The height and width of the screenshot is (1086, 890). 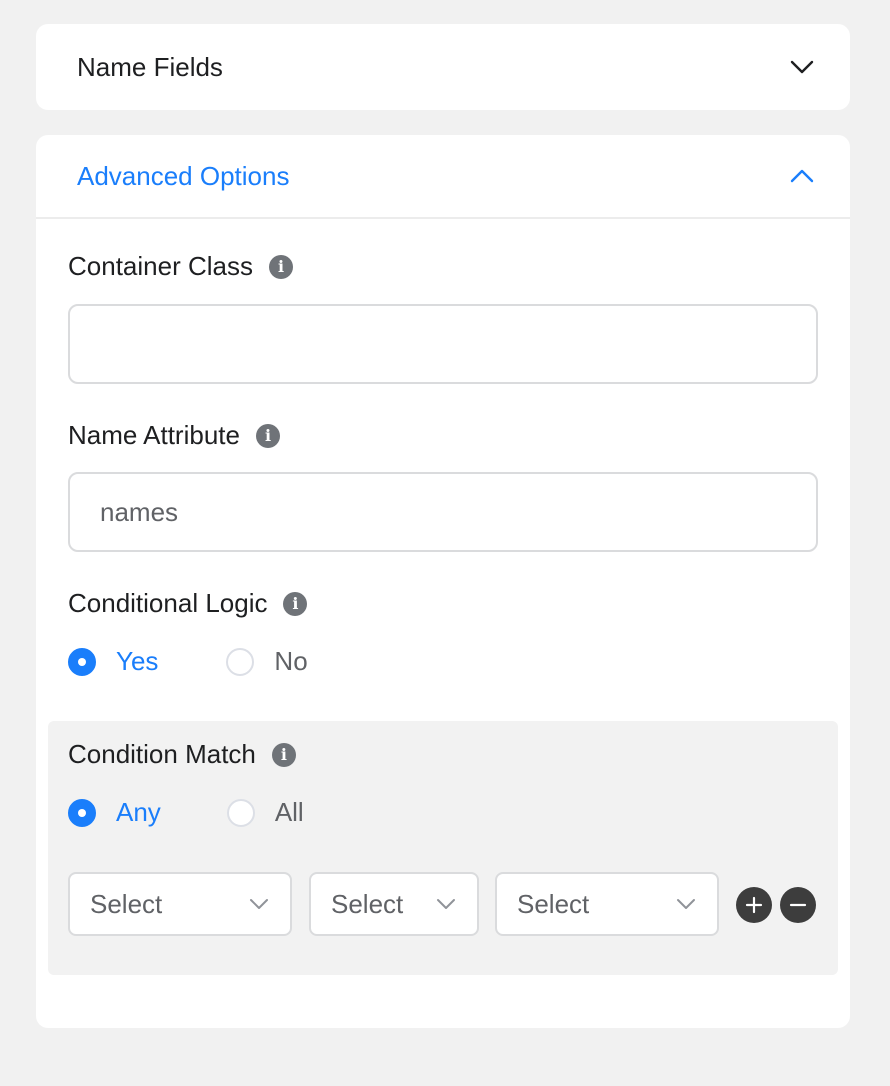 What do you see at coordinates (443, 177) in the screenshot?
I see `advanced-options-header: Advanced Options` at bounding box center [443, 177].